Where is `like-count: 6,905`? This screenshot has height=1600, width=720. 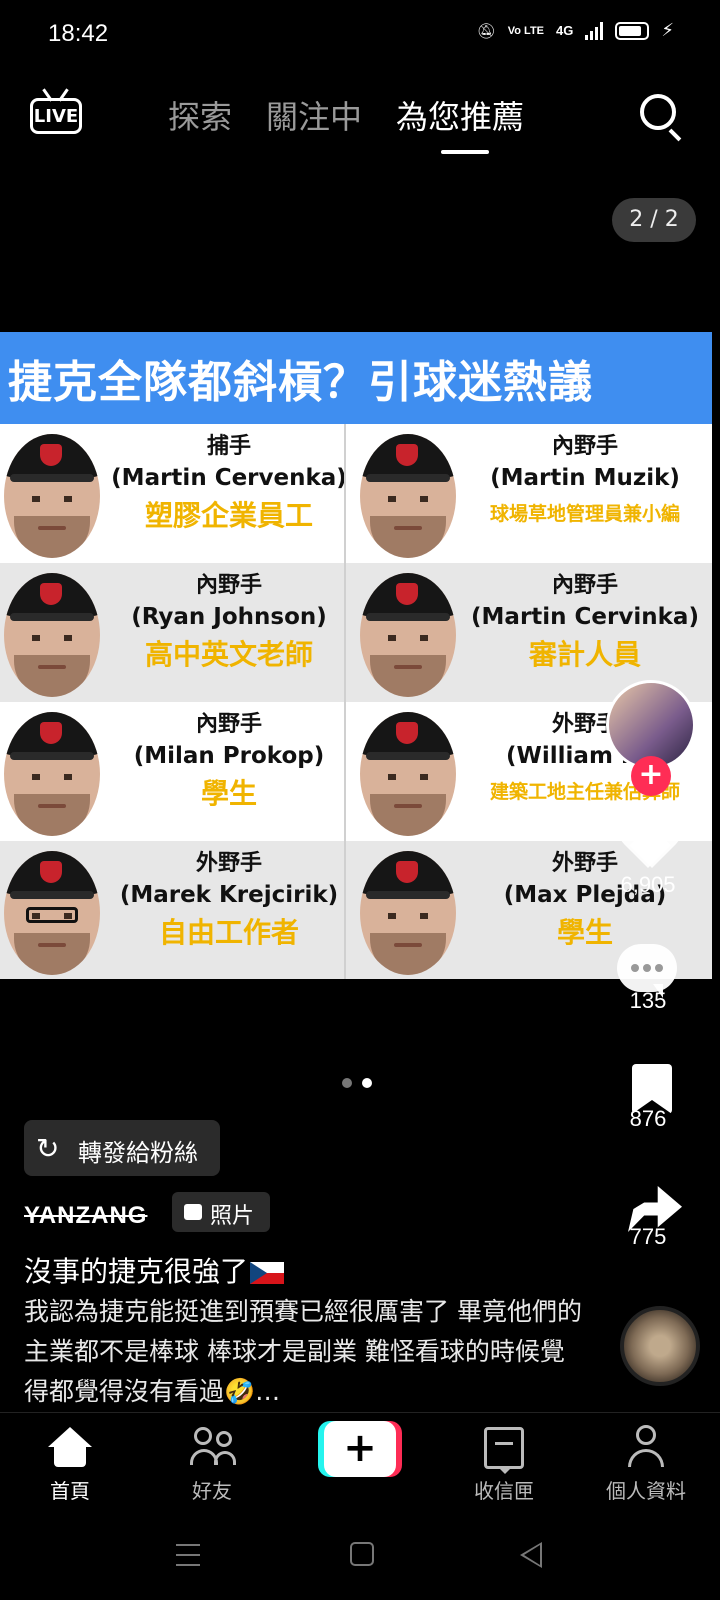
like-count: 6,905 is located at coordinates (648, 884).